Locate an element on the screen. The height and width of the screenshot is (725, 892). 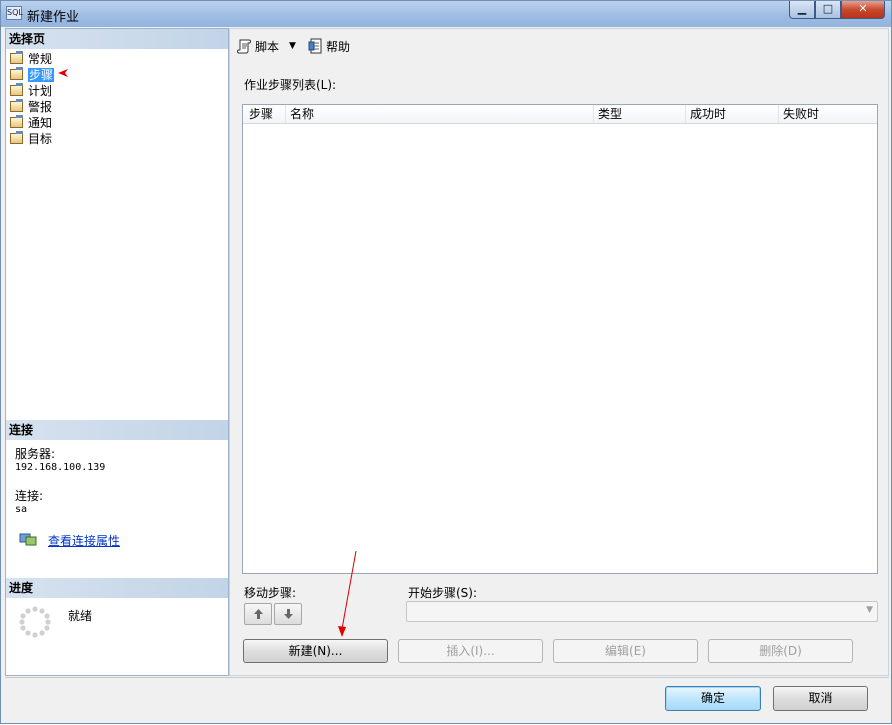
page-list: 常规 步骤 计划 警报 通知 目标 is located at coordinates (31, 99).